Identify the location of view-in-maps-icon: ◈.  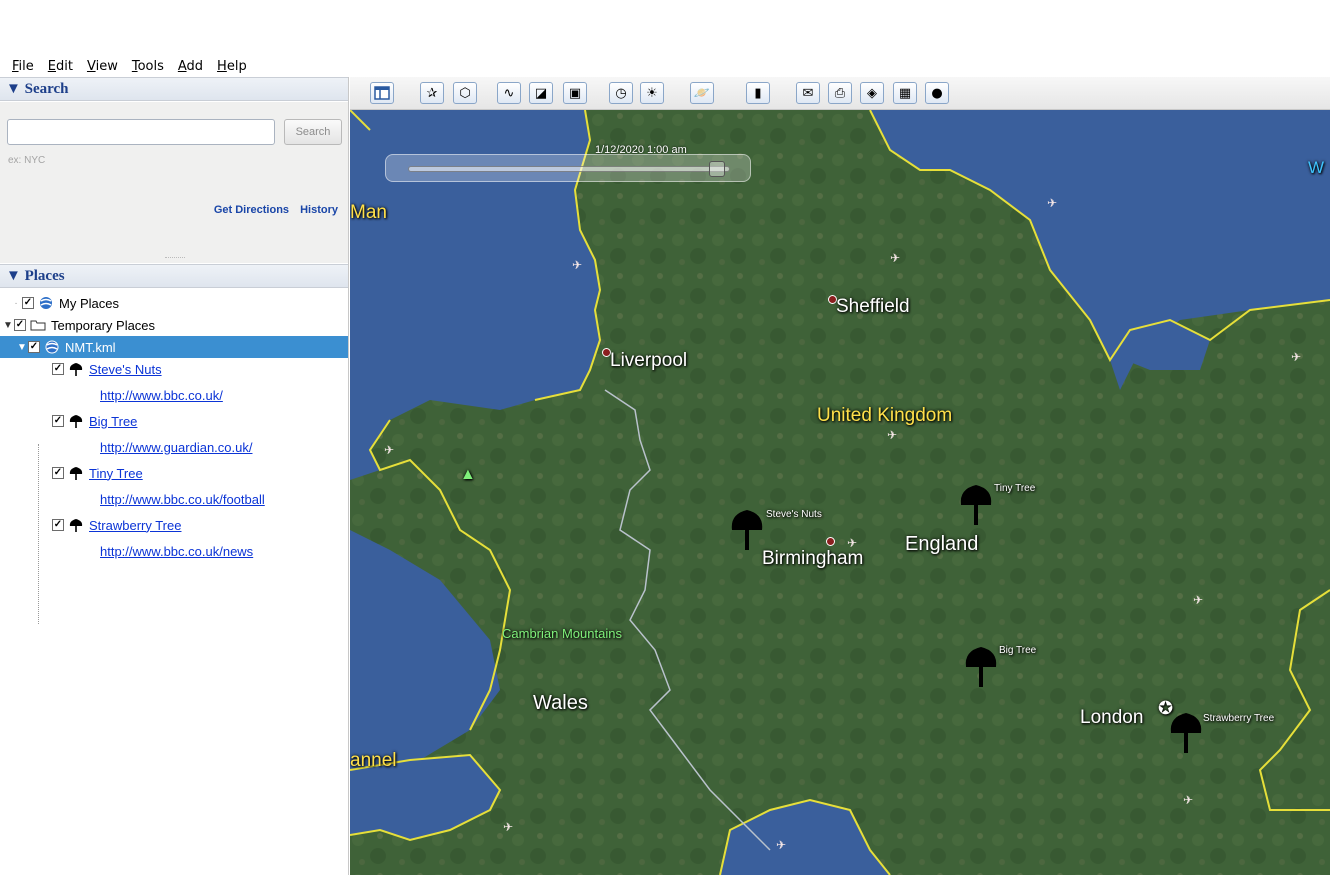
(872, 93).